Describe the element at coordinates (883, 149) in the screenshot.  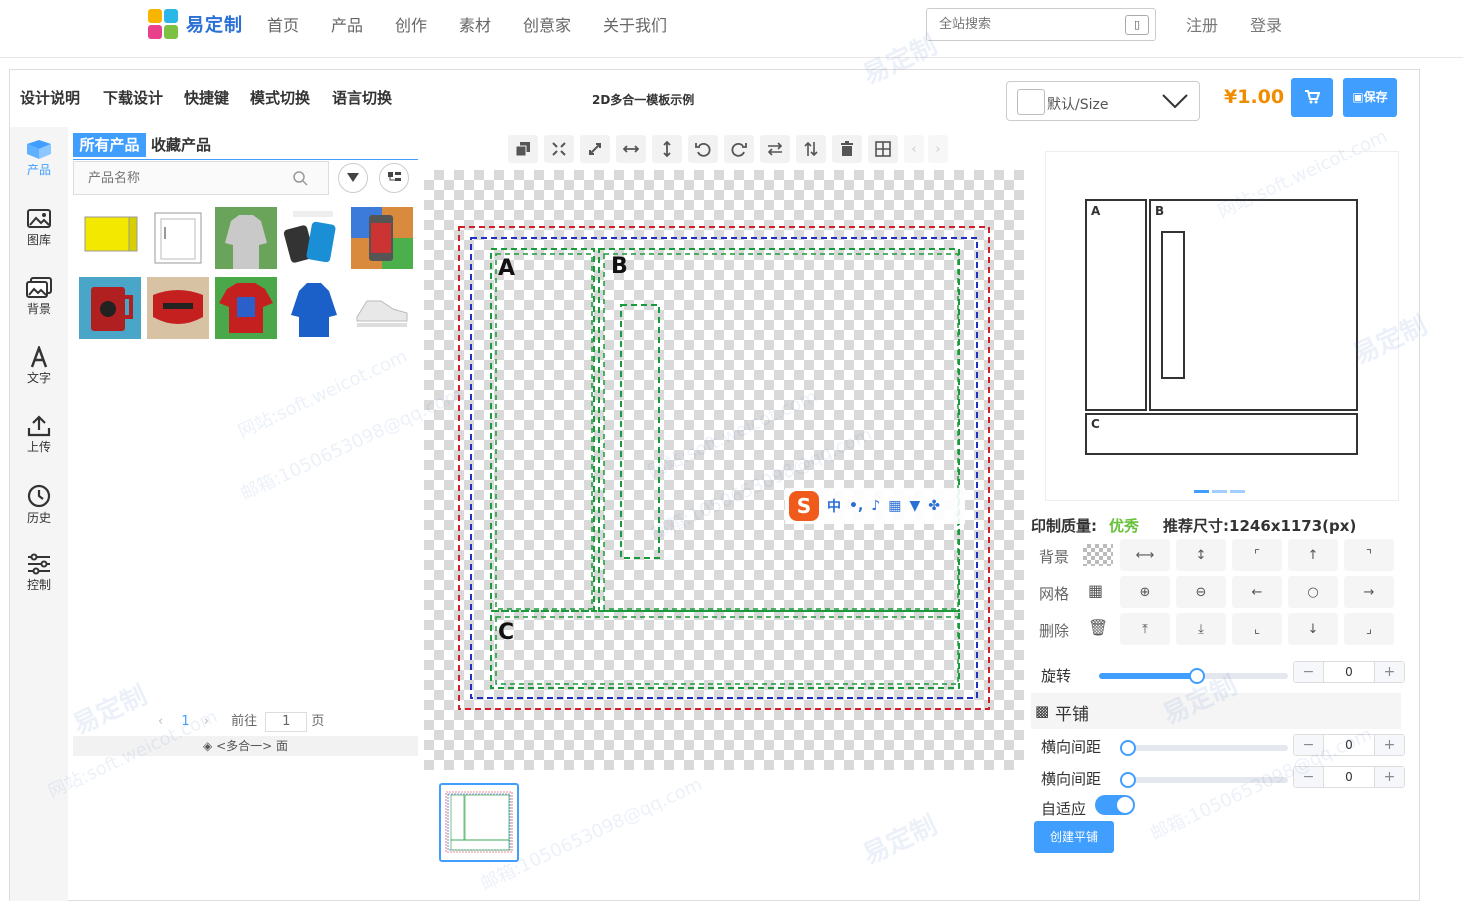
I see `grid-button` at that location.